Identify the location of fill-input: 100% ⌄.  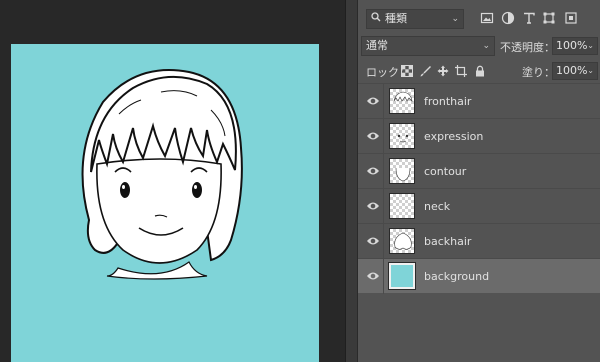
(575, 71).